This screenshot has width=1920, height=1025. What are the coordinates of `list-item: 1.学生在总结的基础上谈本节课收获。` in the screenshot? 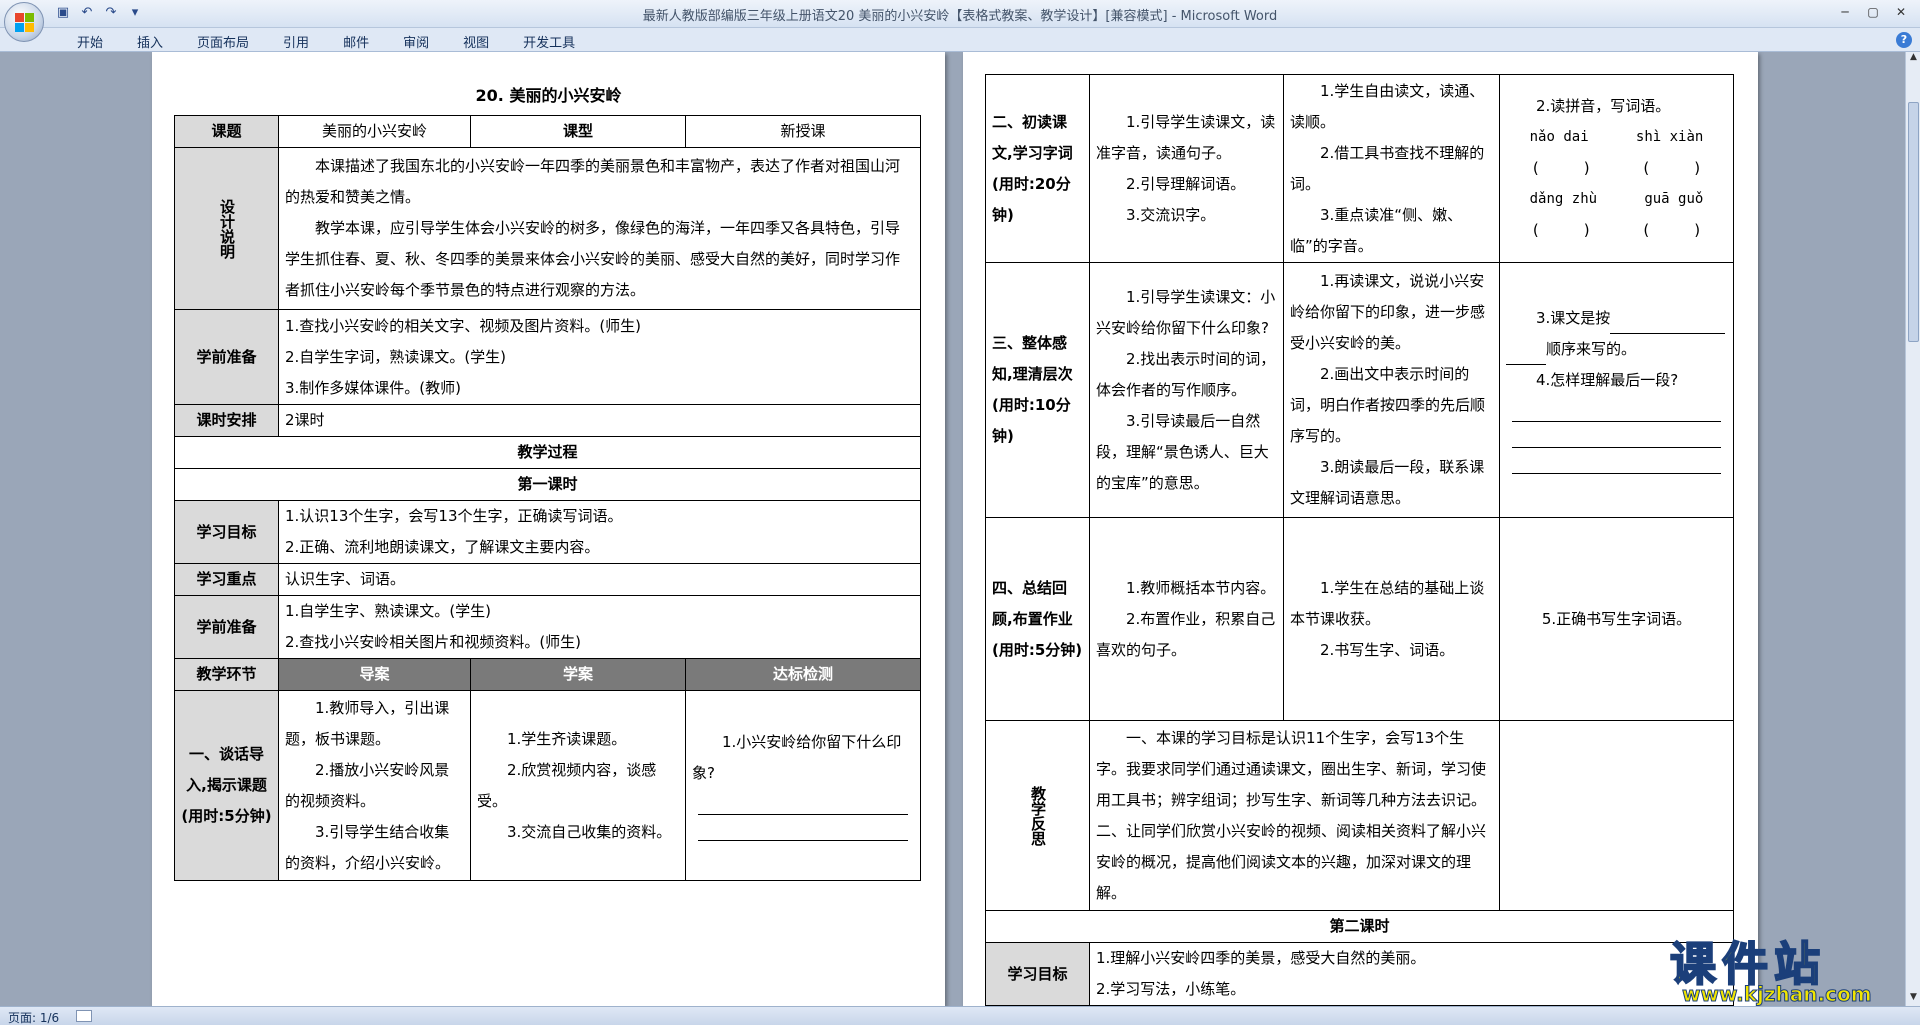 It's located at (1387, 603).